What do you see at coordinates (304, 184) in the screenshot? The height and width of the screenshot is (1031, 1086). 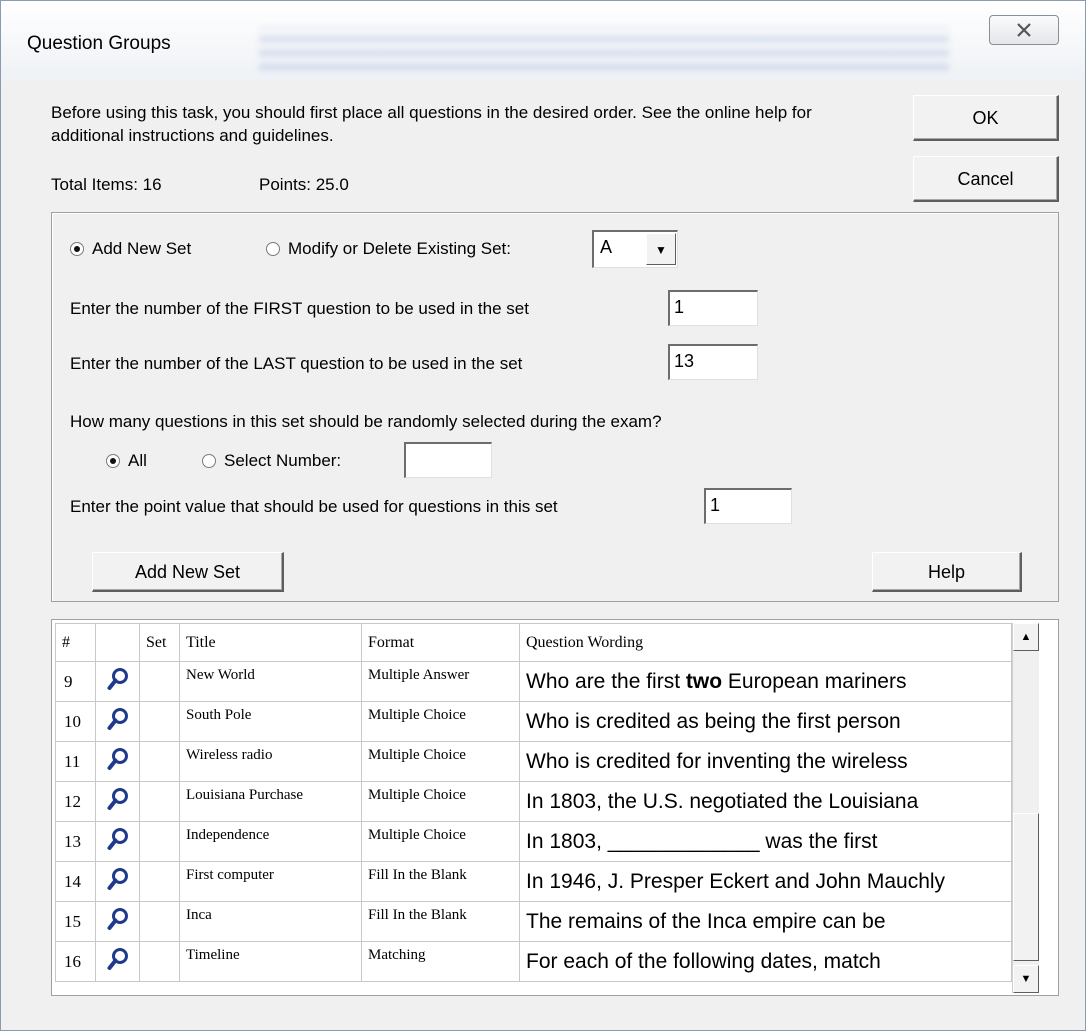 I see `points-label: Points: 25.0` at bounding box center [304, 184].